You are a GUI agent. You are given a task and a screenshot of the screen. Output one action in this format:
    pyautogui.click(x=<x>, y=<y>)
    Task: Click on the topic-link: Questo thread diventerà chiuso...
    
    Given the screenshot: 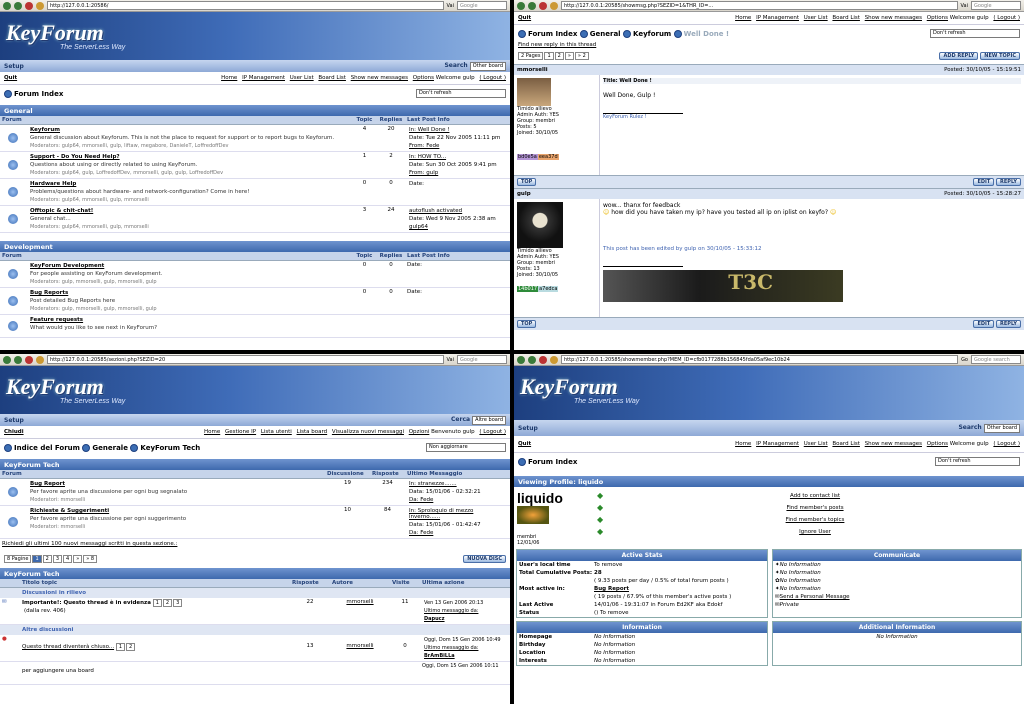 What is the action you would take?
    pyautogui.click(x=68, y=647)
    